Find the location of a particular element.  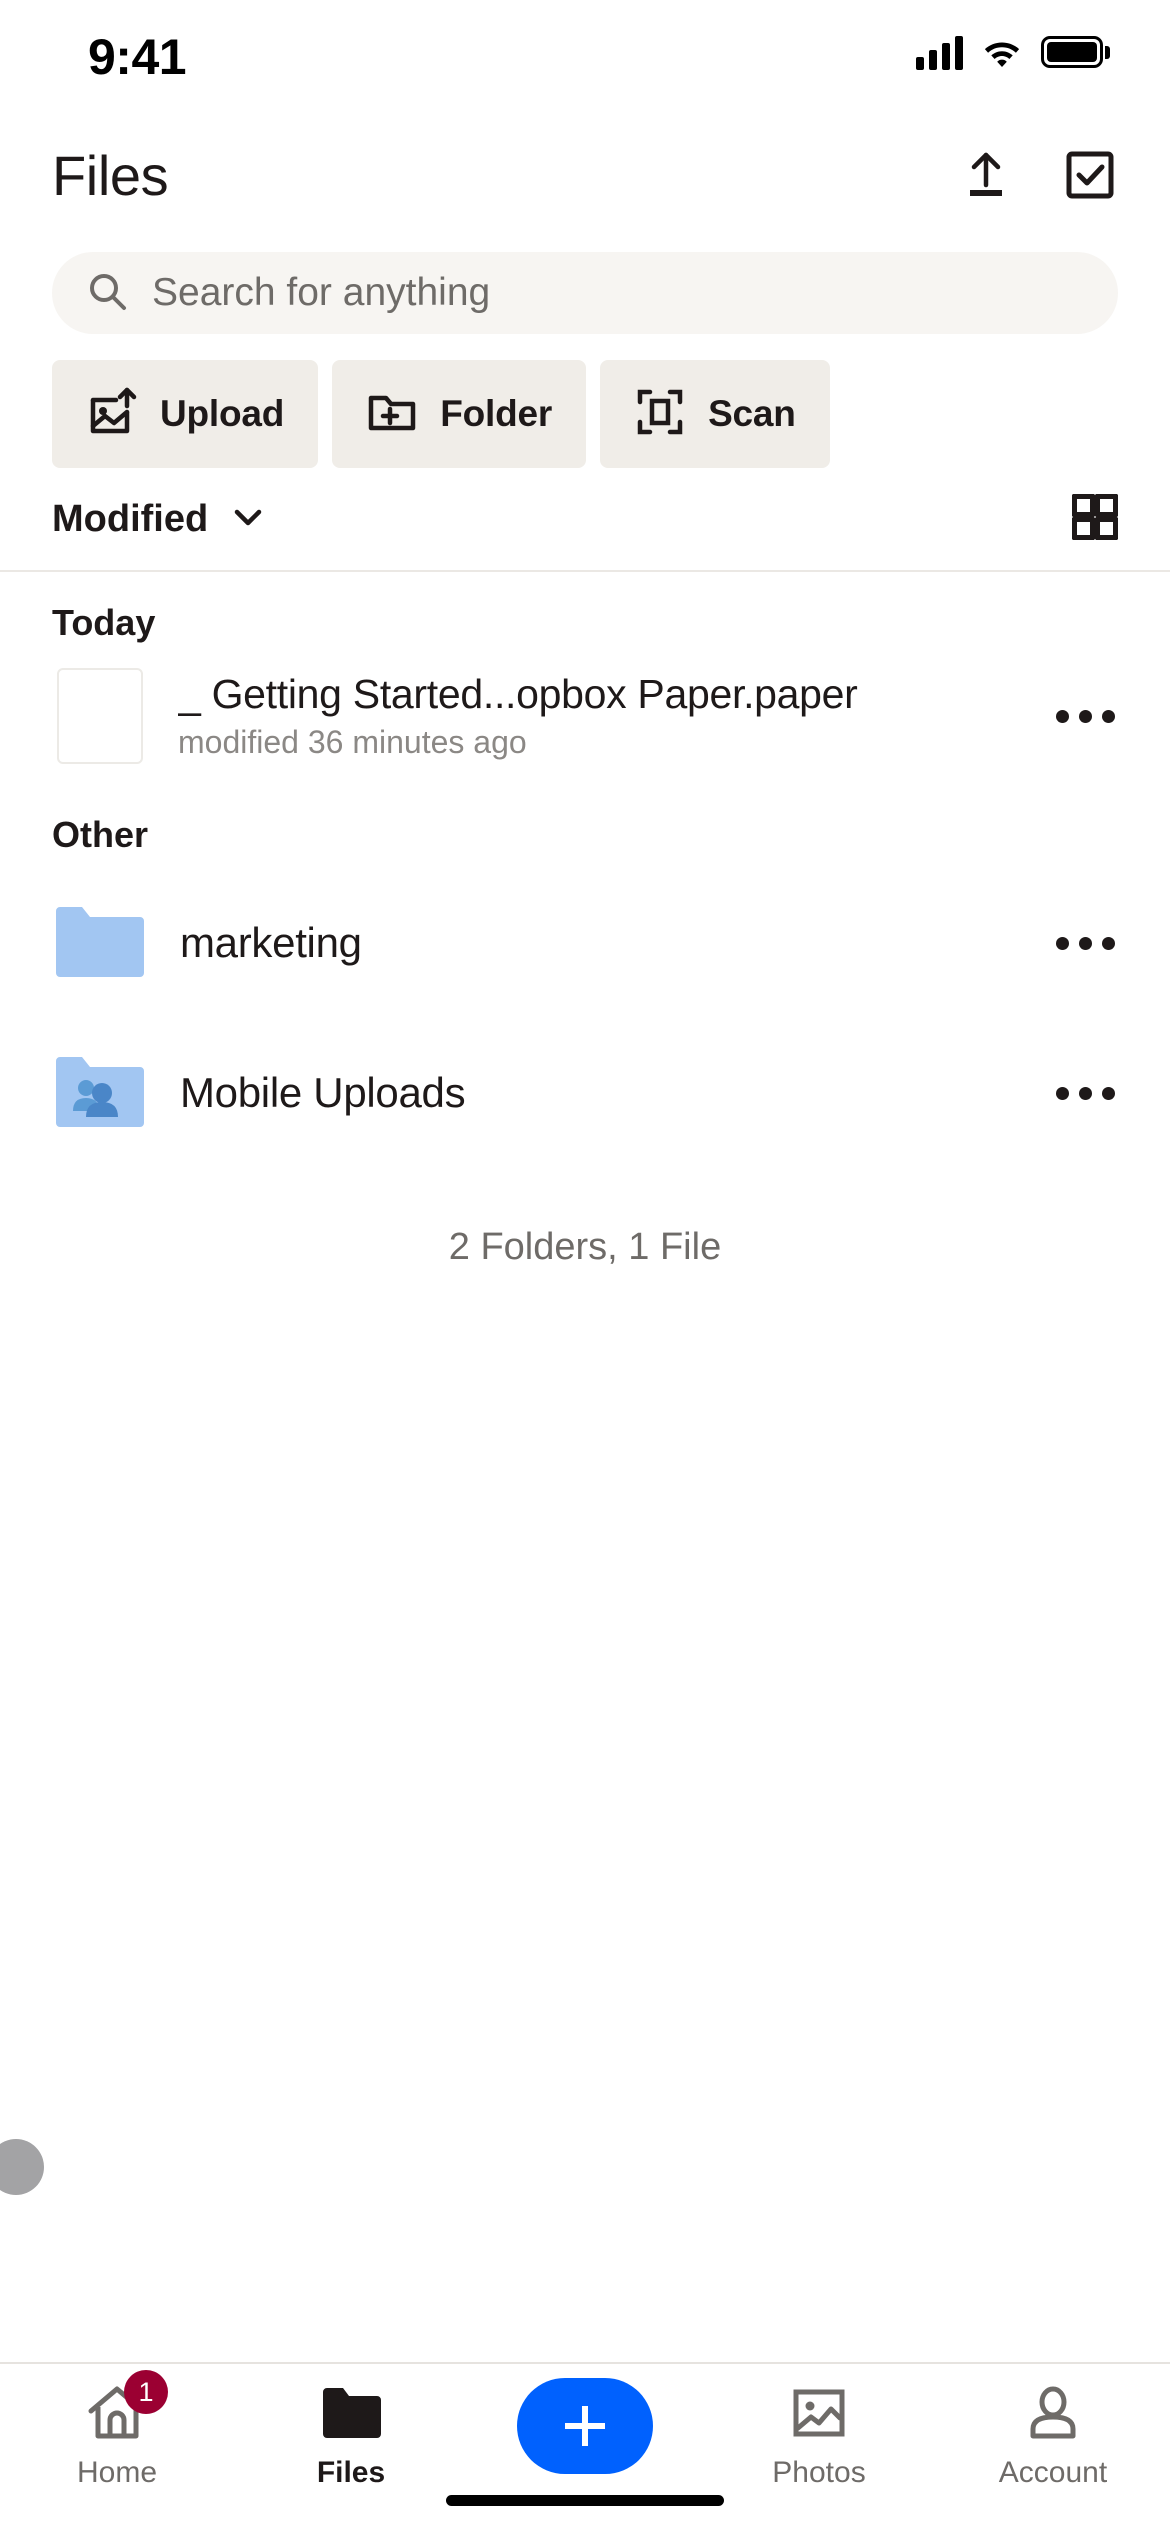

plus-icon is located at coordinates (585, 2426).